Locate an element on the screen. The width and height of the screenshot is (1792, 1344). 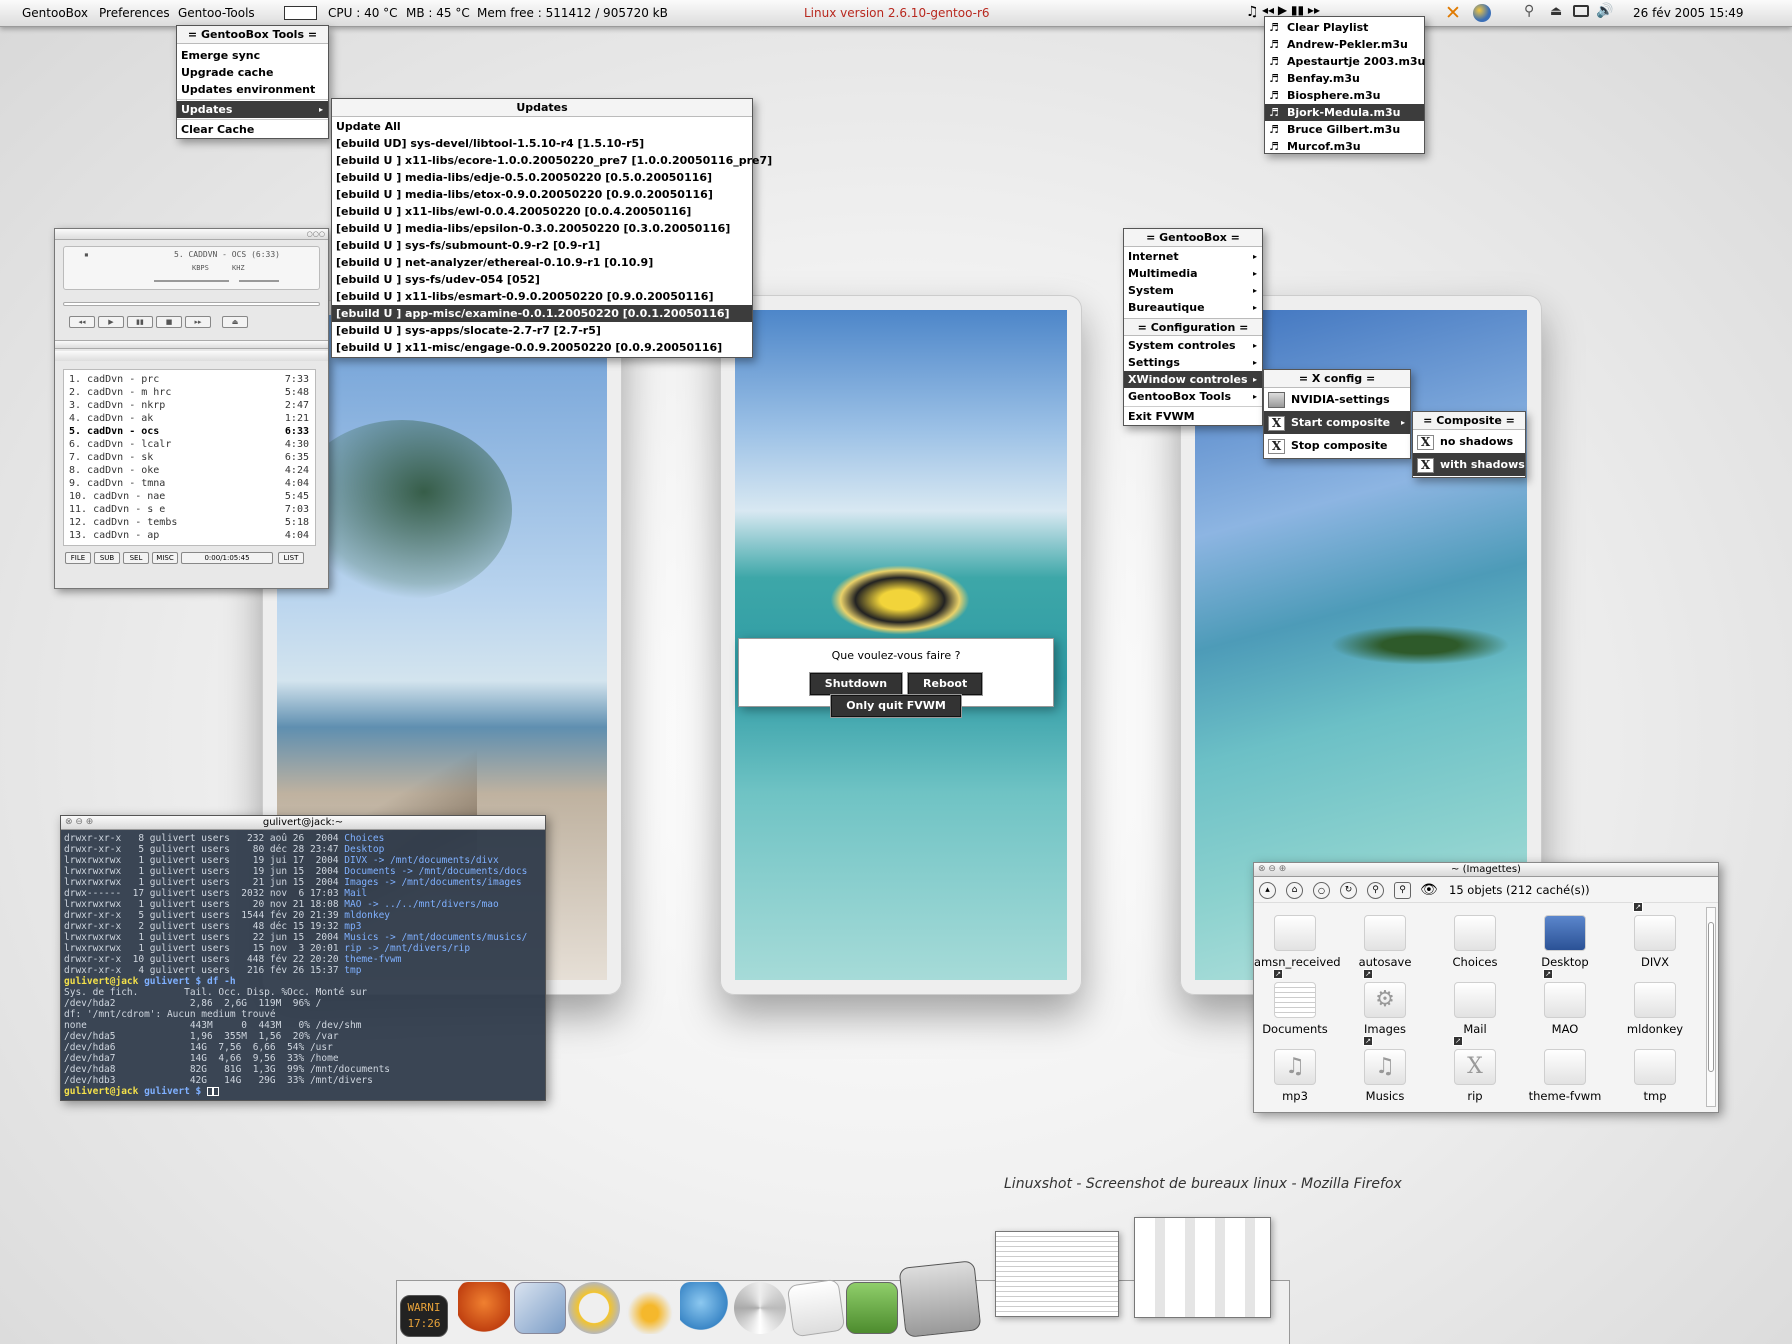
next-button: ▸▸ is located at coordinates (198, 322).